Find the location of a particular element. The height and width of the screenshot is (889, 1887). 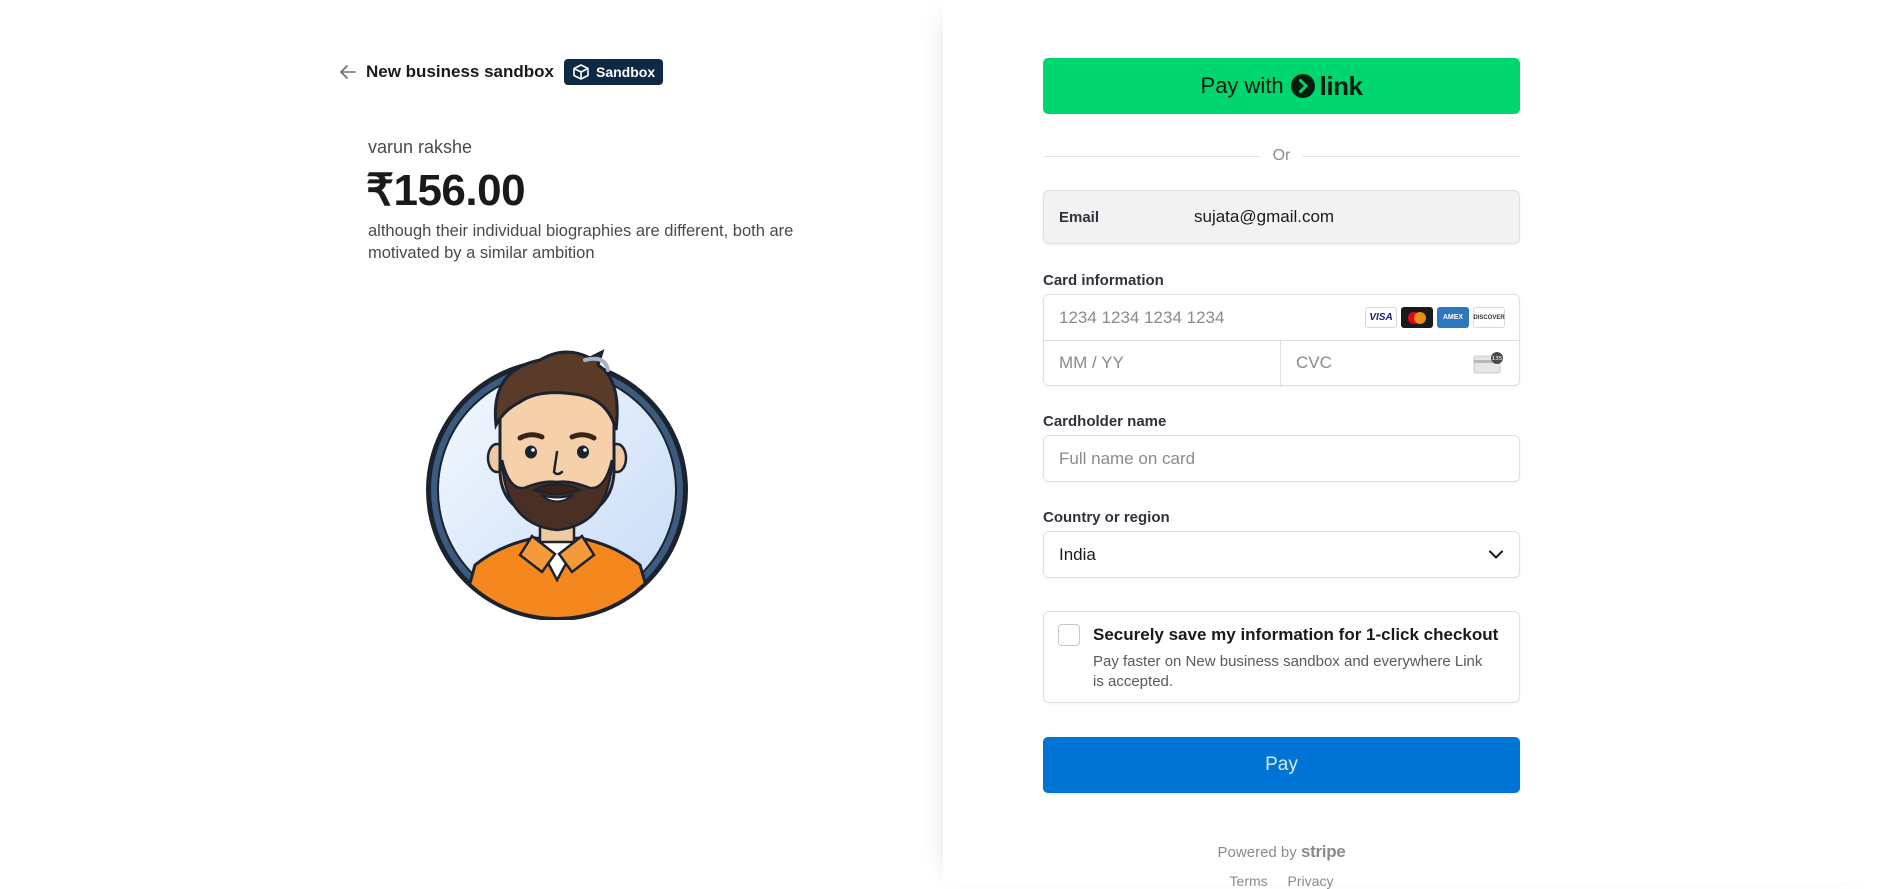

powered-by-label: Powered by is located at coordinates (1257, 852).